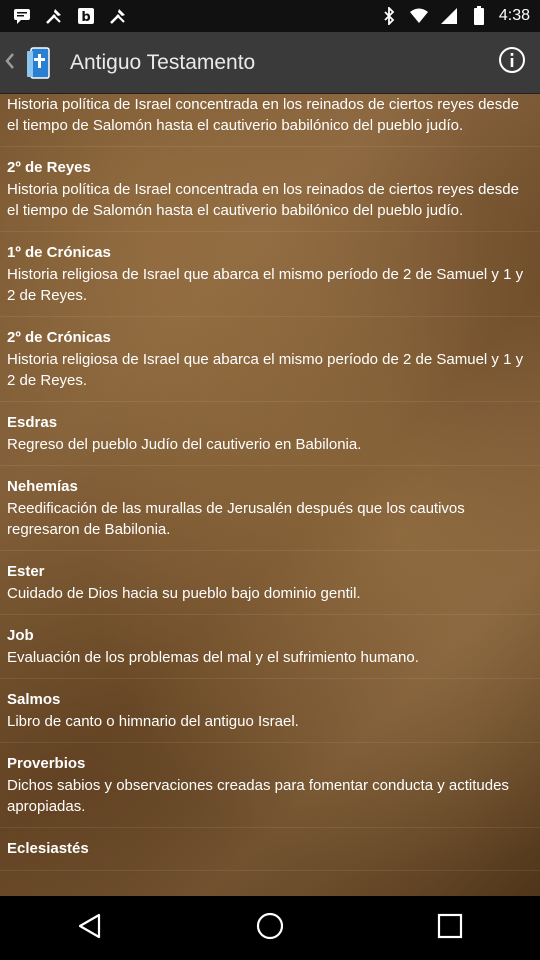 The height and width of the screenshot is (960, 540). I want to click on status-time: 4:38, so click(514, 15).